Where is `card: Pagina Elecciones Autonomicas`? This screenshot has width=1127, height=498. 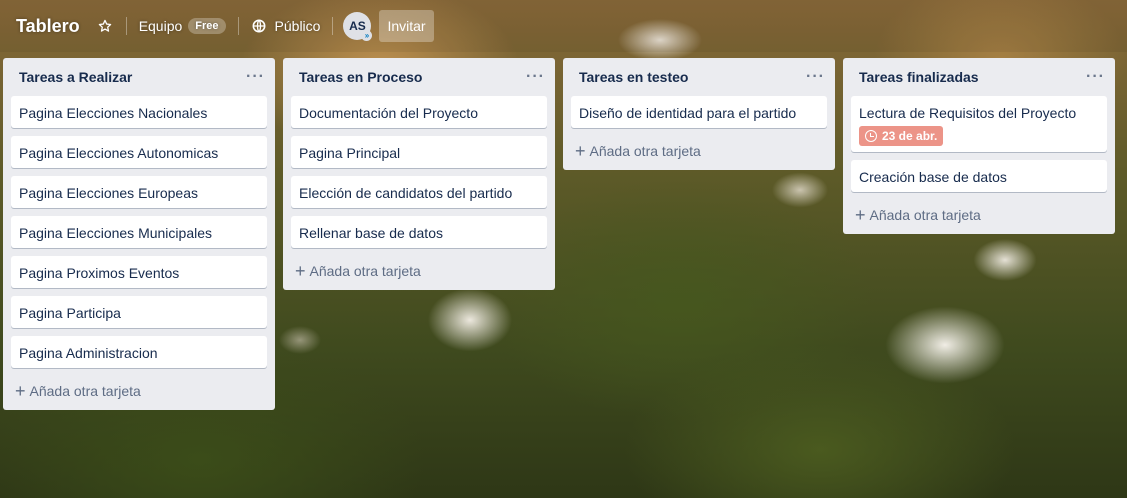 card: Pagina Elecciones Autonomicas is located at coordinates (139, 152).